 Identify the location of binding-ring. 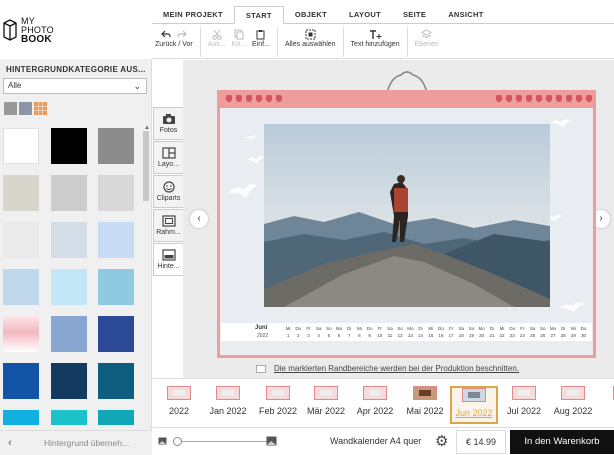
(239, 98).